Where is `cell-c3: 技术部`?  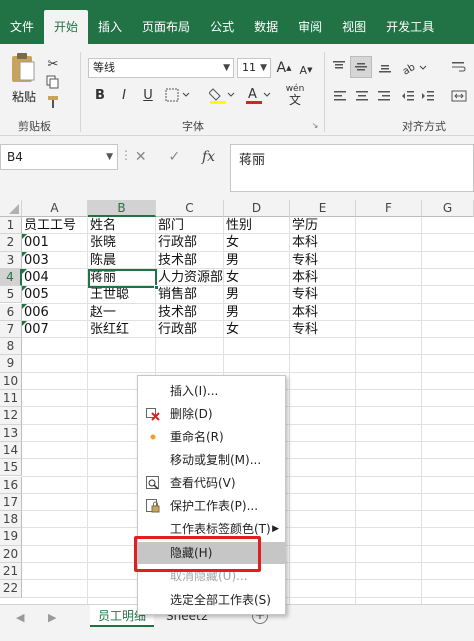 cell-c3: 技术部 is located at coordinates (191, 260).